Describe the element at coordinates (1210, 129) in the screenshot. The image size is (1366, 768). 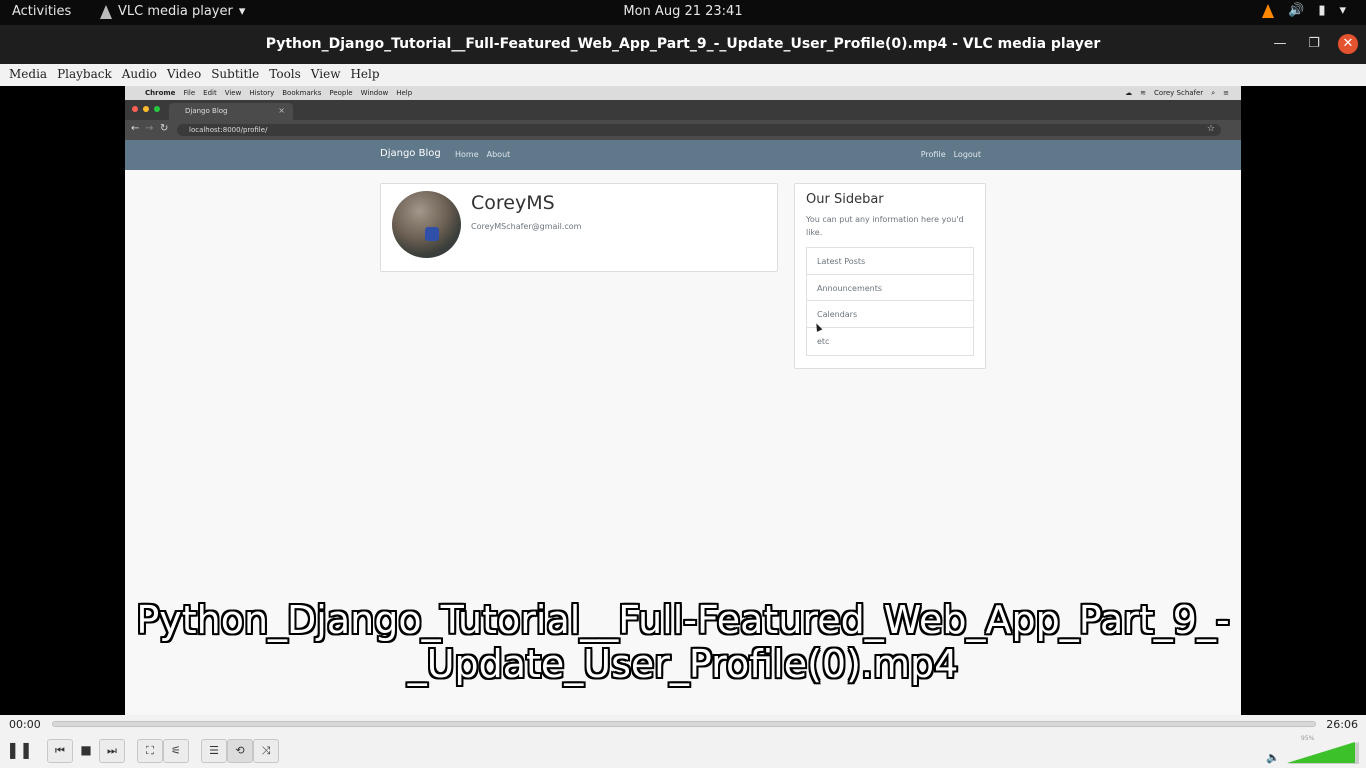
I see `star-icon: ☆` at that location.